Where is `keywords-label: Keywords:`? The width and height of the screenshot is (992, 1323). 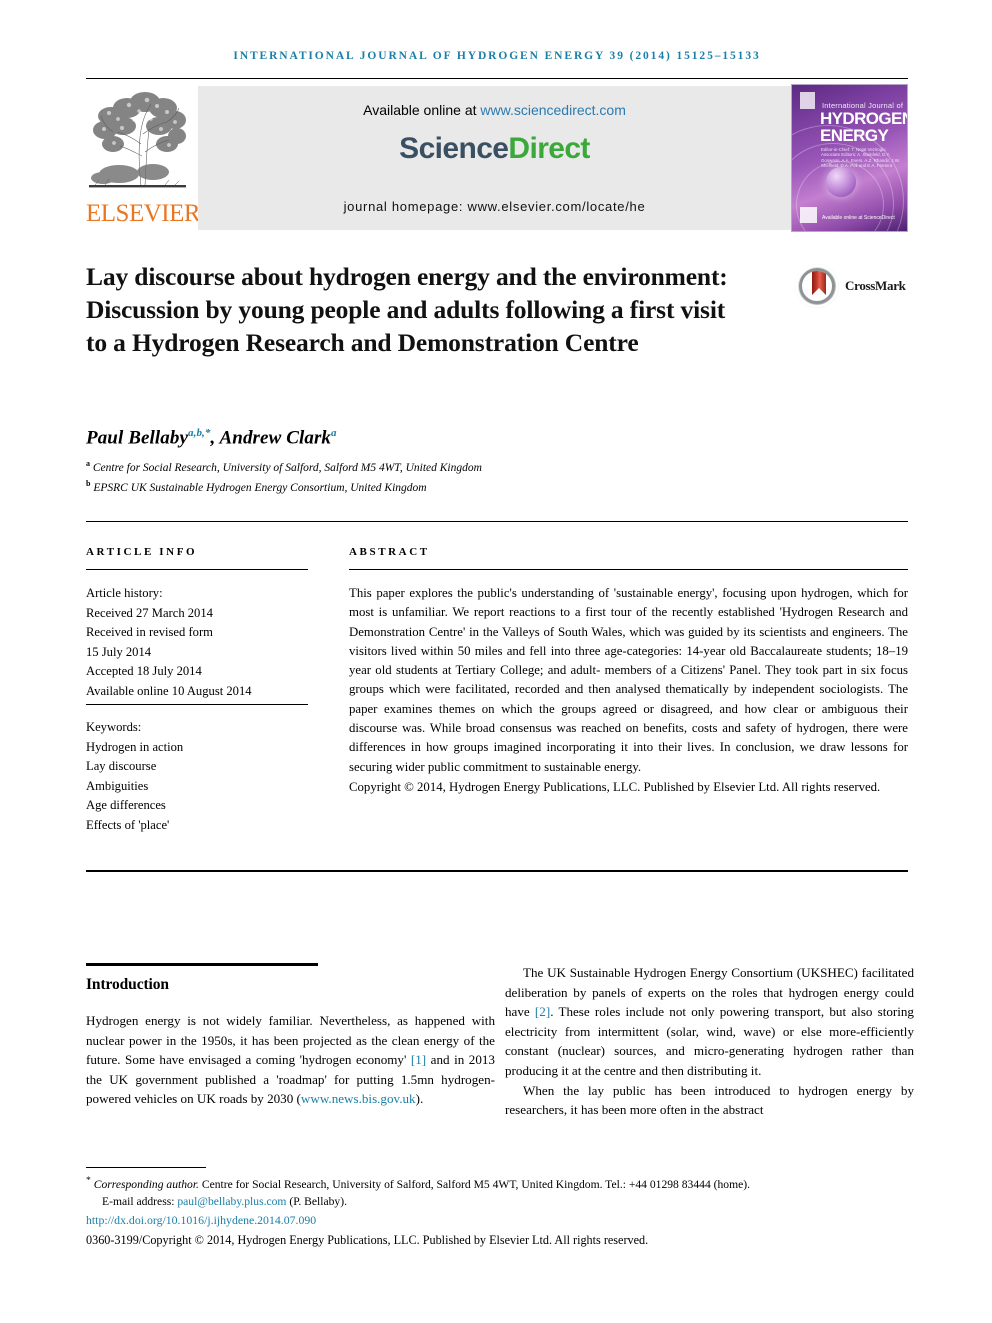 keywords-label: Keywords: is located at coordinates (114, 727).